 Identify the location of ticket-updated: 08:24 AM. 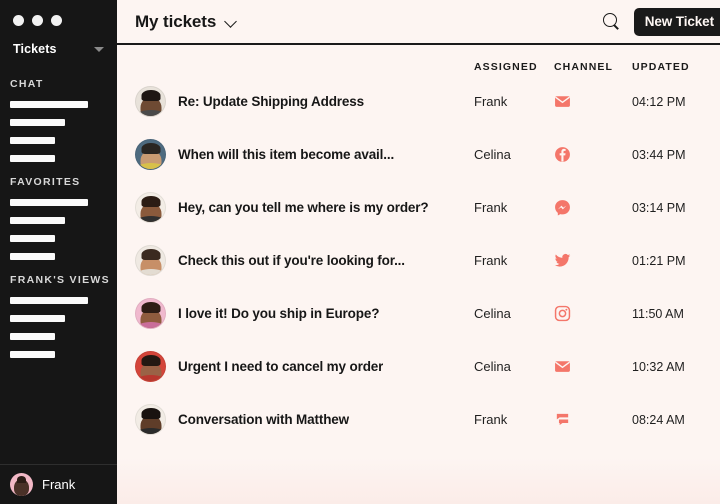
(658, 419).